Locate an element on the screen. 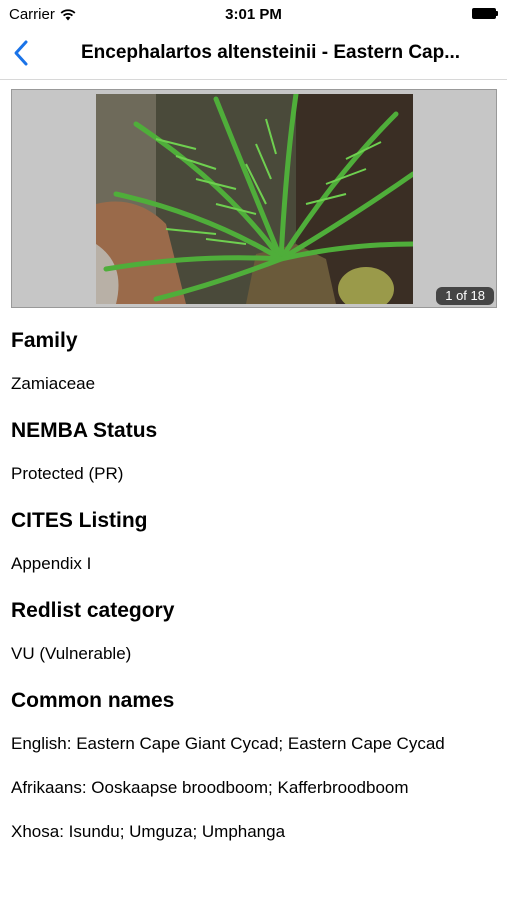 This screenshot has height=900, width=507. section-heading: CITES Listing is located at coordinates (79, 520).